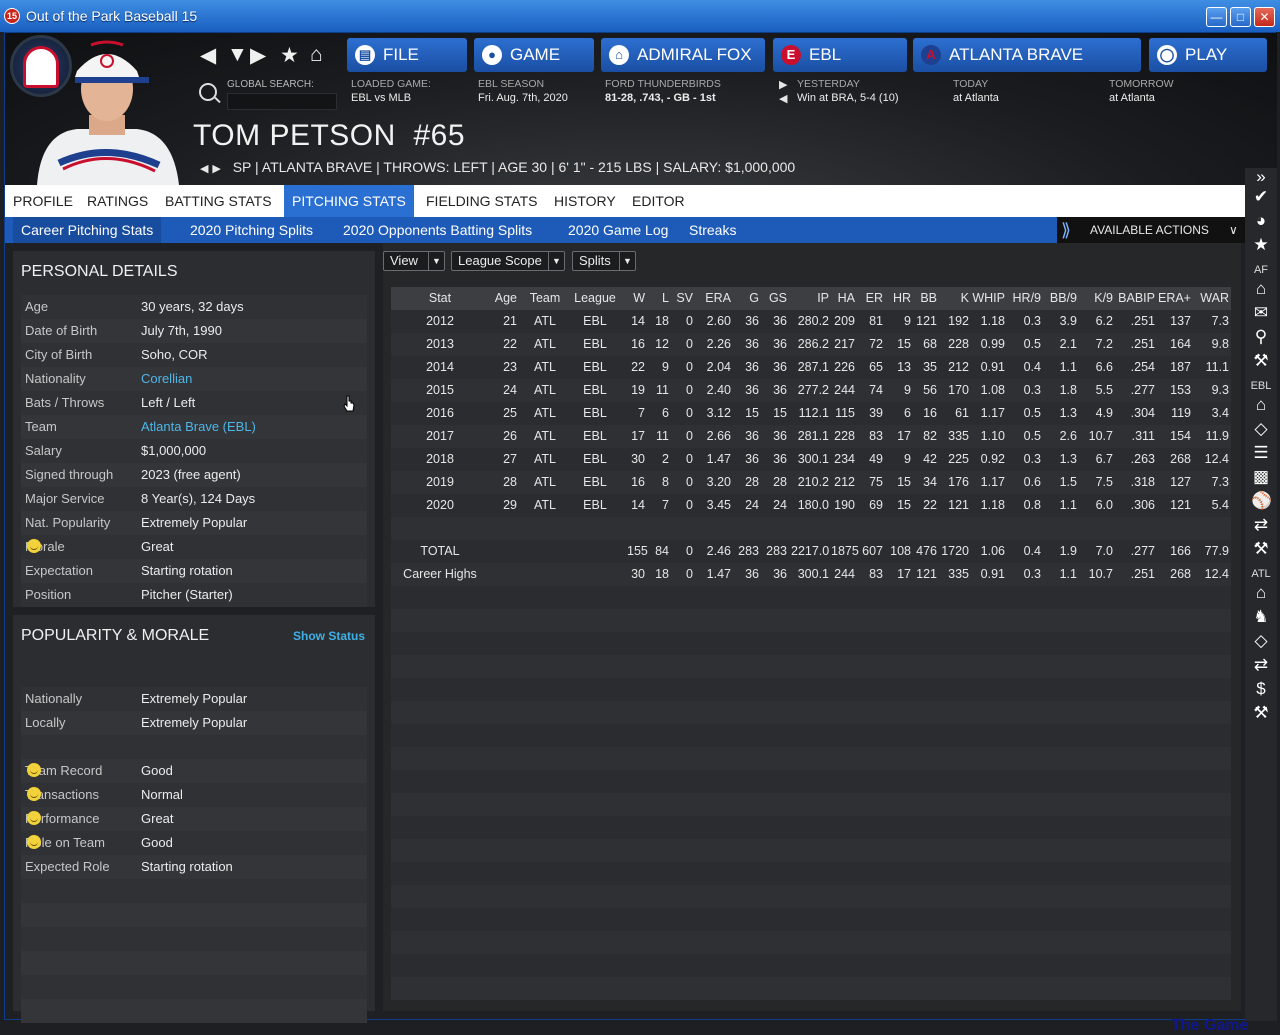 The height and width of the screenshot is (1035, 1280). Describe the element at coordinates (714, 298) in the screenshot. I see `column-header: ERA` at that location.